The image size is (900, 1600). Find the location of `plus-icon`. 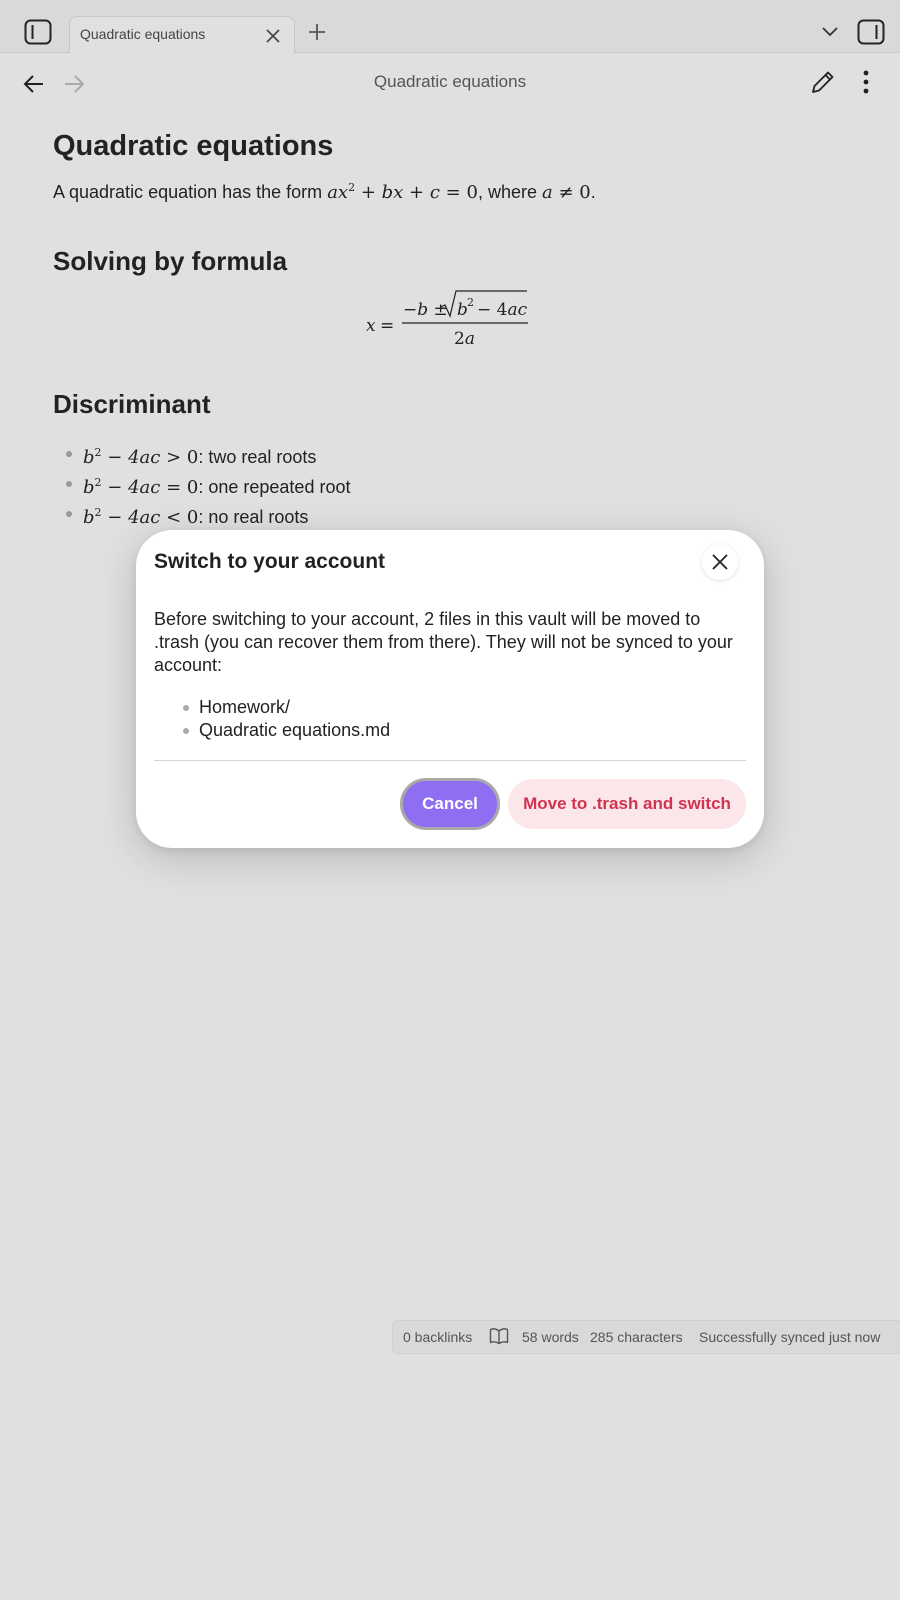

plus-icon is located at coordinates (317, 32).